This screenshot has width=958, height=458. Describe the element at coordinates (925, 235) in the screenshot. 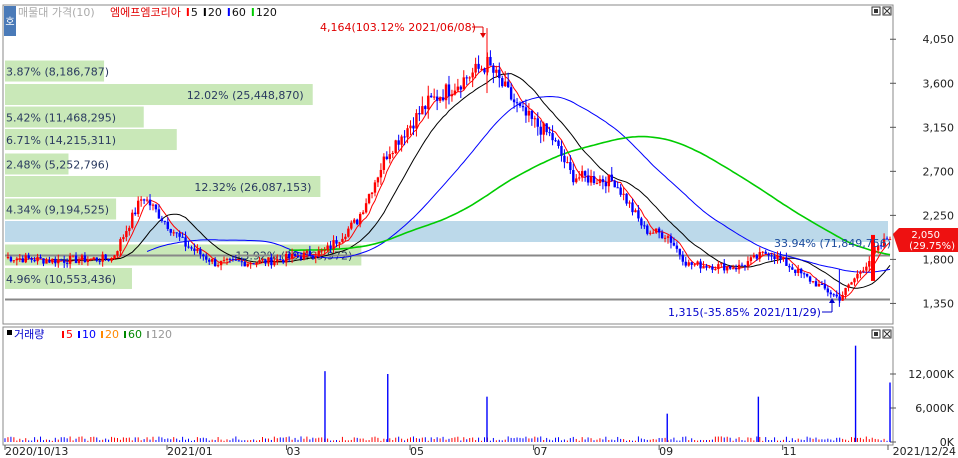

I see `last-price: 2,050` at that location.